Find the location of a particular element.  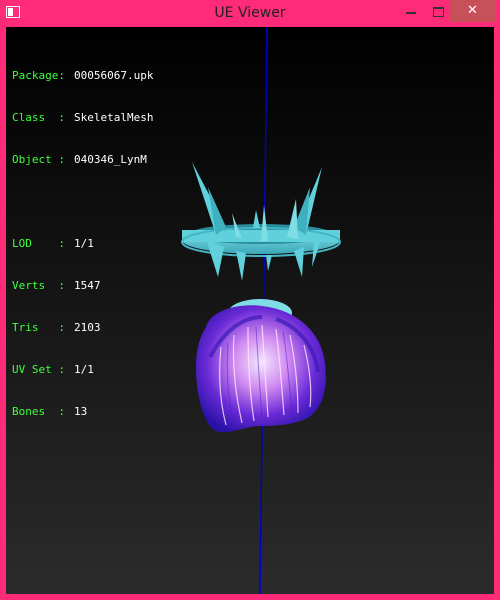

info-package-row: Package: 00056067.upk is located at coordinates (82, 76).